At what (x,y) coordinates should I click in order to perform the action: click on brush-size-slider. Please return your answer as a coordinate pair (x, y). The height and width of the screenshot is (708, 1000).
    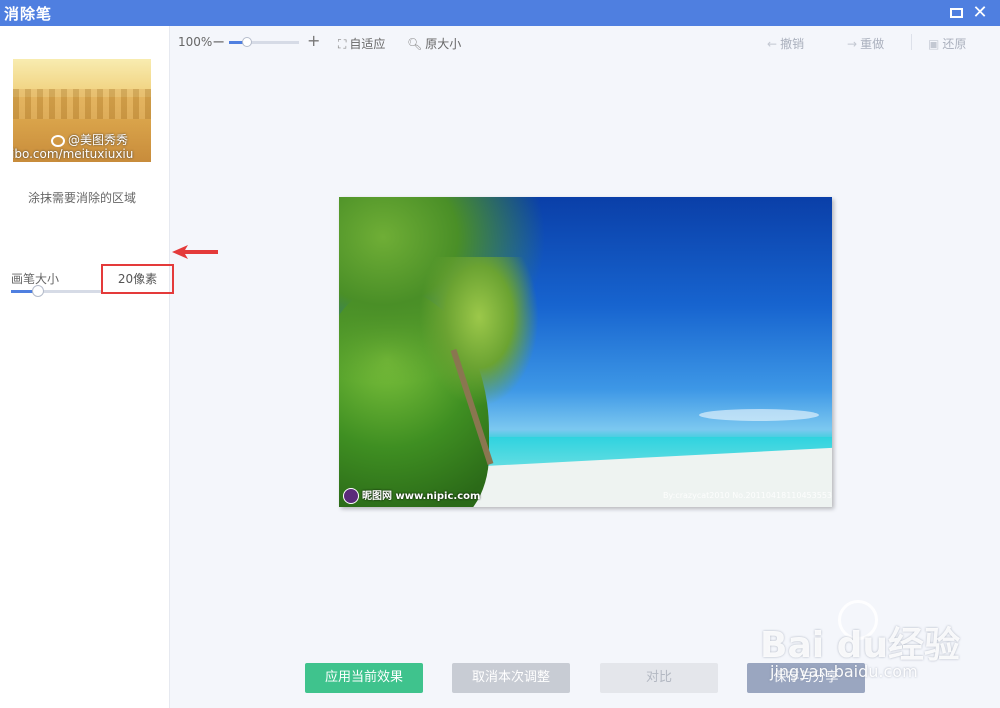
    Looking at the image, I should click on (56, 291).